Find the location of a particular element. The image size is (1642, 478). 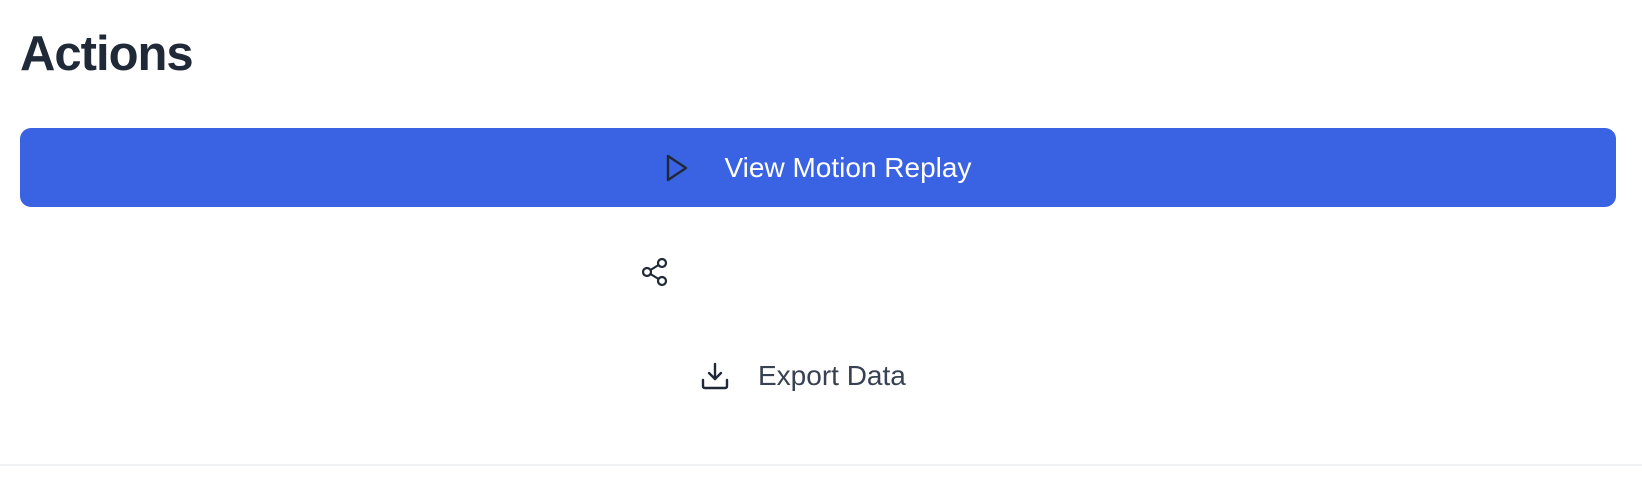

divider is located at coordinates (821, 465).